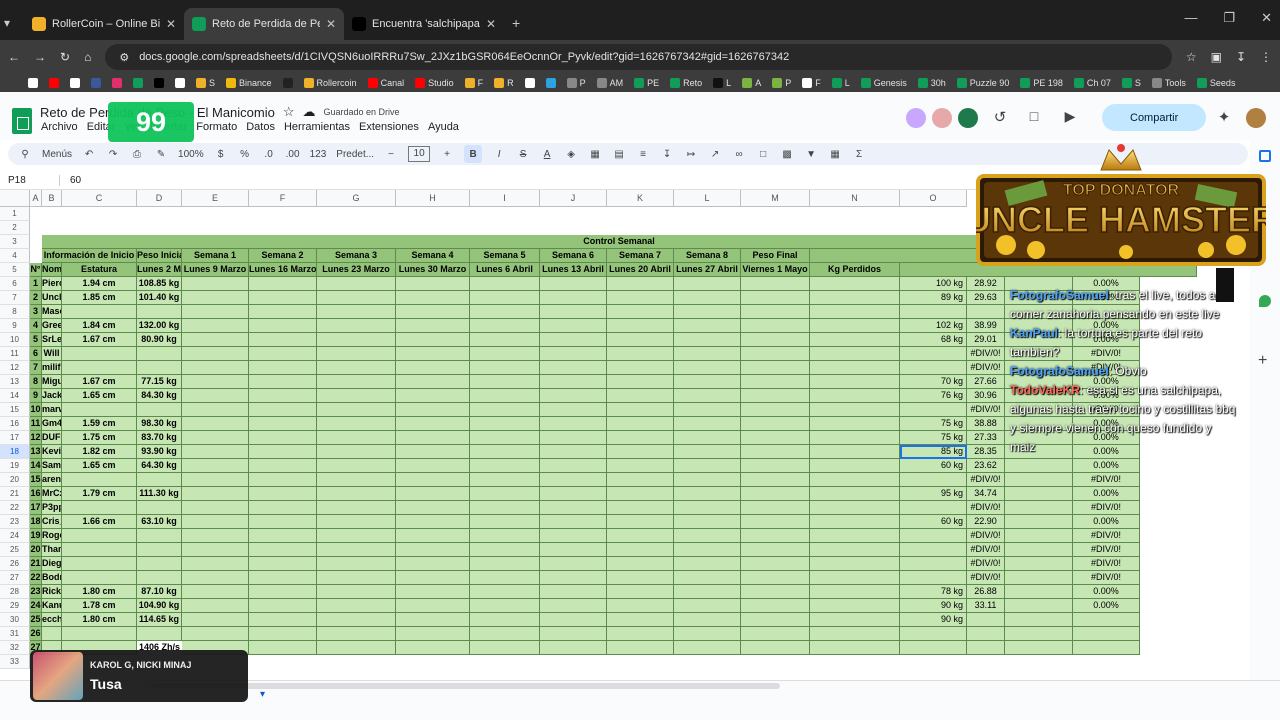 This screenshot has height=720, width=1280. What do you see at coordinates (159, 452) in the screenshot?
I see `weight-cell: 93.90 kg` at bounding box center [159, 452].